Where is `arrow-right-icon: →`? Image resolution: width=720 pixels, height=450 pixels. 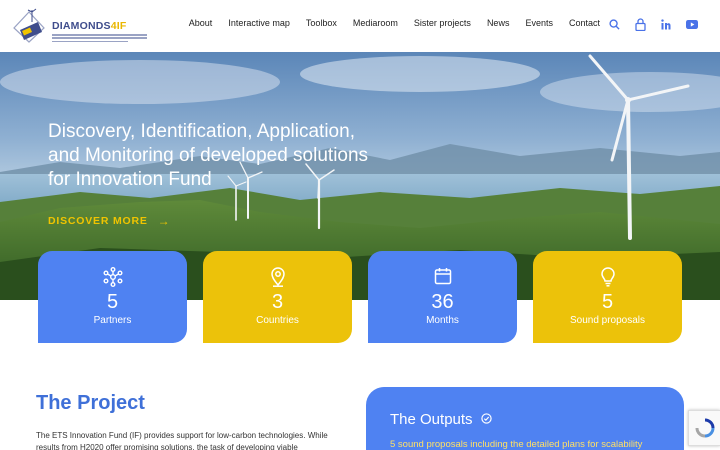 arrow-right-icon: → is located at coordinates (164, 221).